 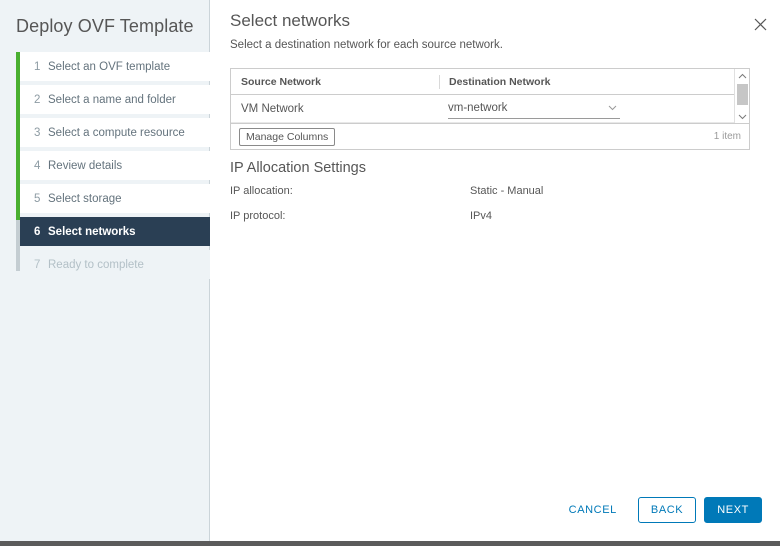 I want to click on wizard-footer: CANCEL BACK NEXT, so click(x=659, y=510).